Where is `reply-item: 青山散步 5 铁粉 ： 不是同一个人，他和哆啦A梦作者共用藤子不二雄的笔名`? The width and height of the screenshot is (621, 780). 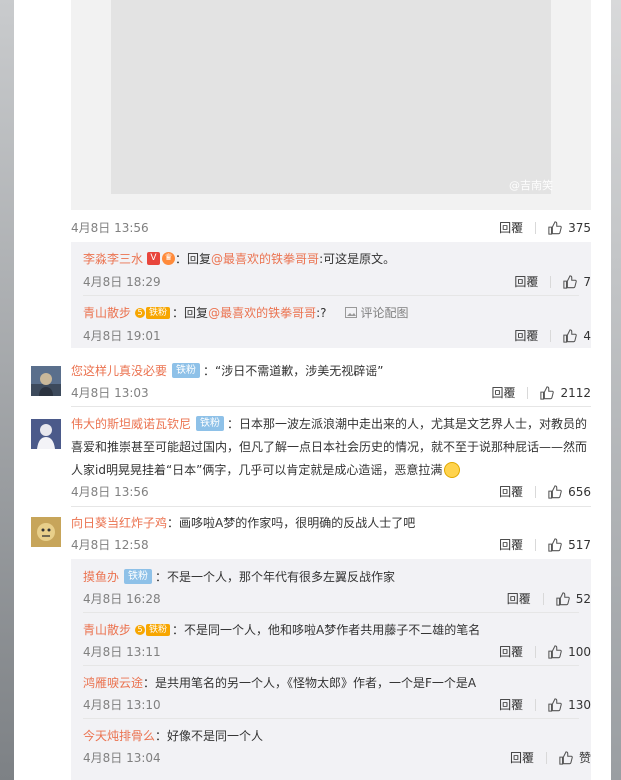
reply-item: 青山散步 5 铁粉 ： 不是同一个人，他和哆啦A梦作者共用藤子不二雄的笔名 is located at coordinates (281, 629).